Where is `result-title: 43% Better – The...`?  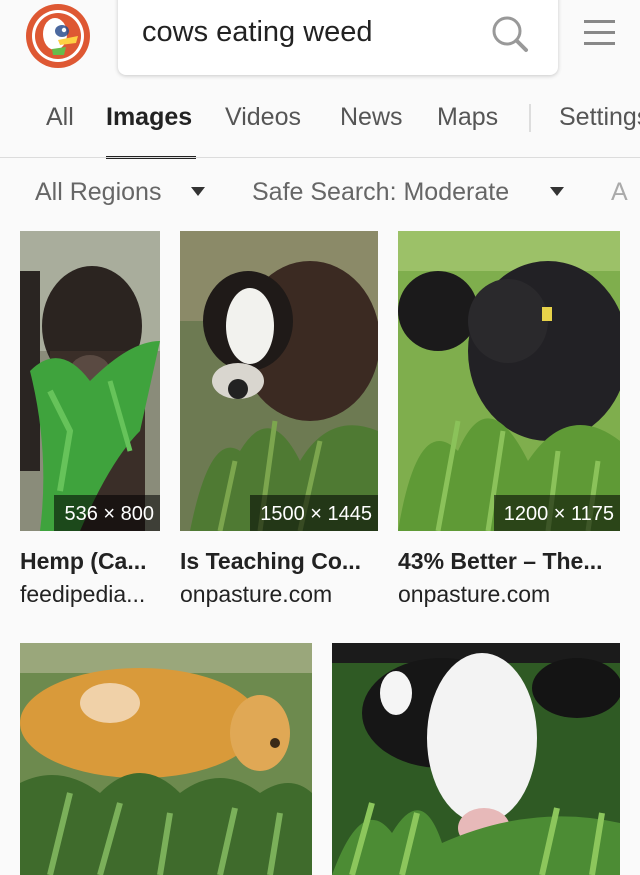 result-title: 43% Better – The... is located at coordinates (509, 561).